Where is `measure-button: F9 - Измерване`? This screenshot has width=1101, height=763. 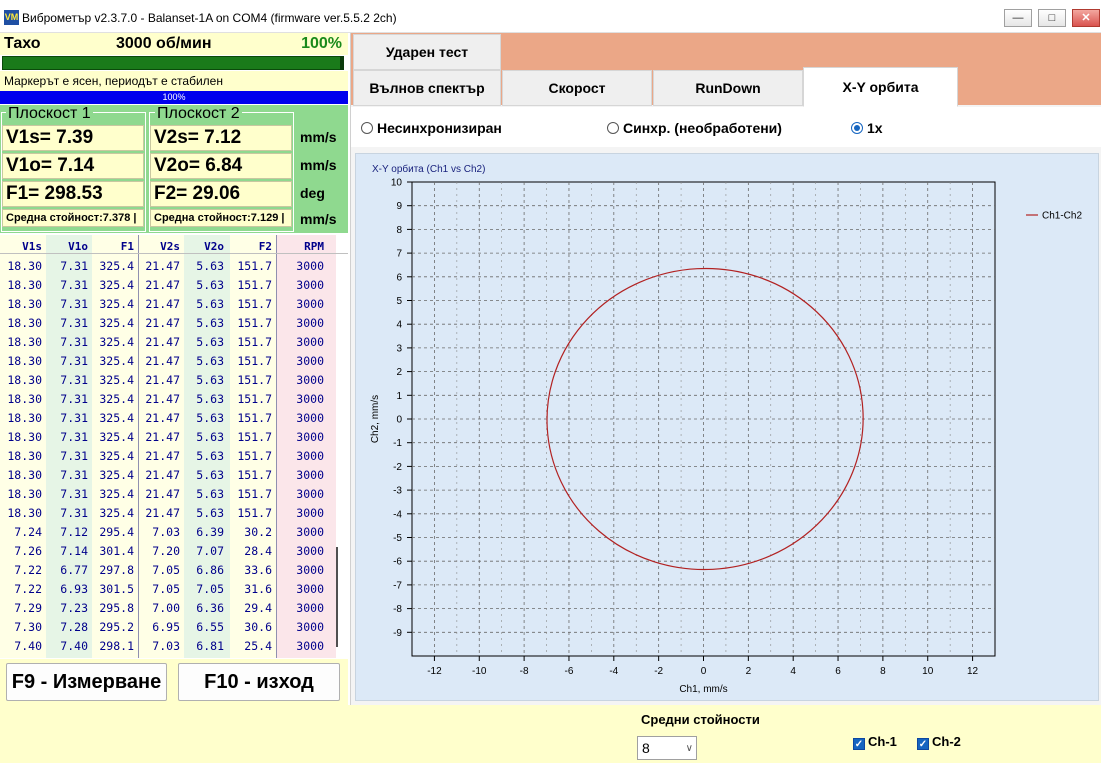 measure-button: F9 - Измерване is located at coordinates (86, 682).